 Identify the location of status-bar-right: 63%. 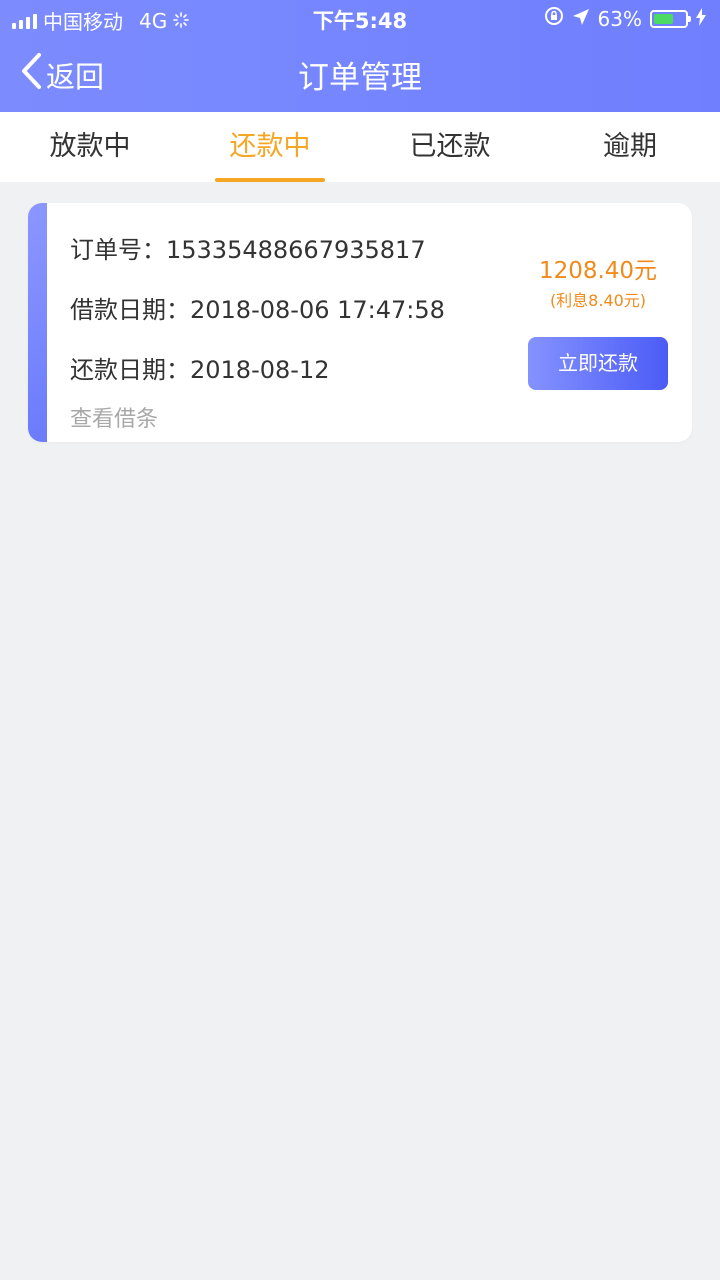
(625, 18).